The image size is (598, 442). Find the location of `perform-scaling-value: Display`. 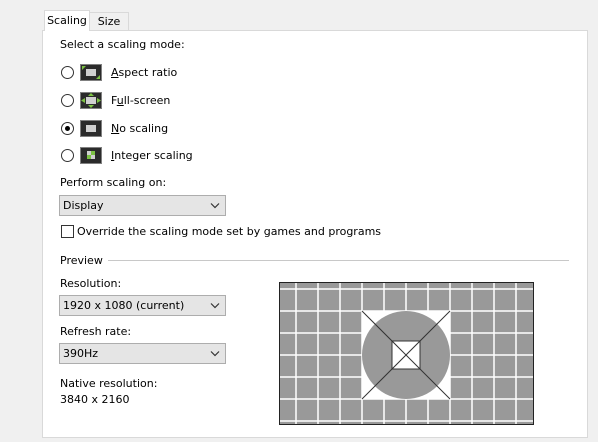

perform-scaling-value: Display is located at coordinates (83, 205).